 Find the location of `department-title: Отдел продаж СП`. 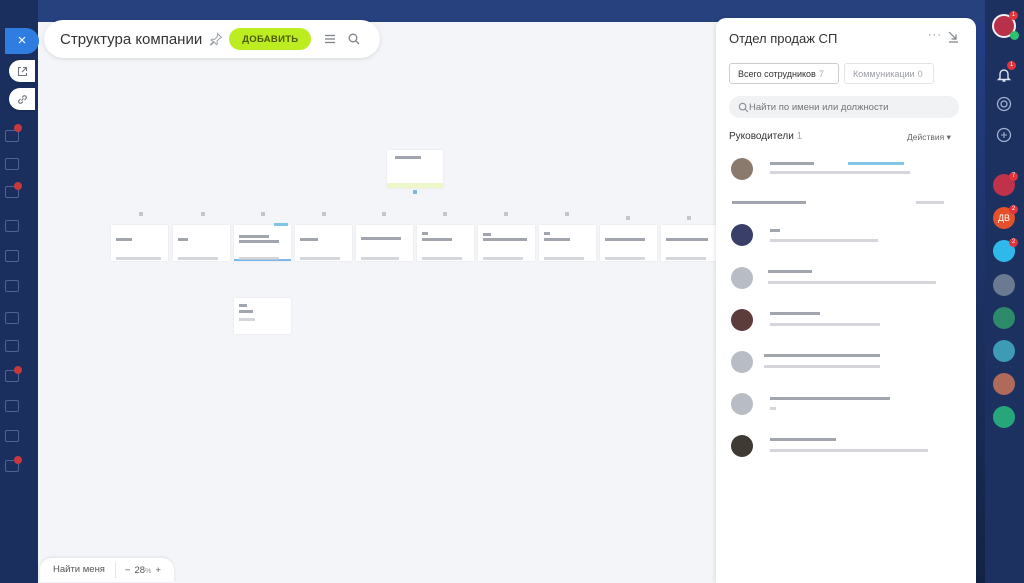

department-title: Отдел продаж СП is located at coordinates (783, 38).